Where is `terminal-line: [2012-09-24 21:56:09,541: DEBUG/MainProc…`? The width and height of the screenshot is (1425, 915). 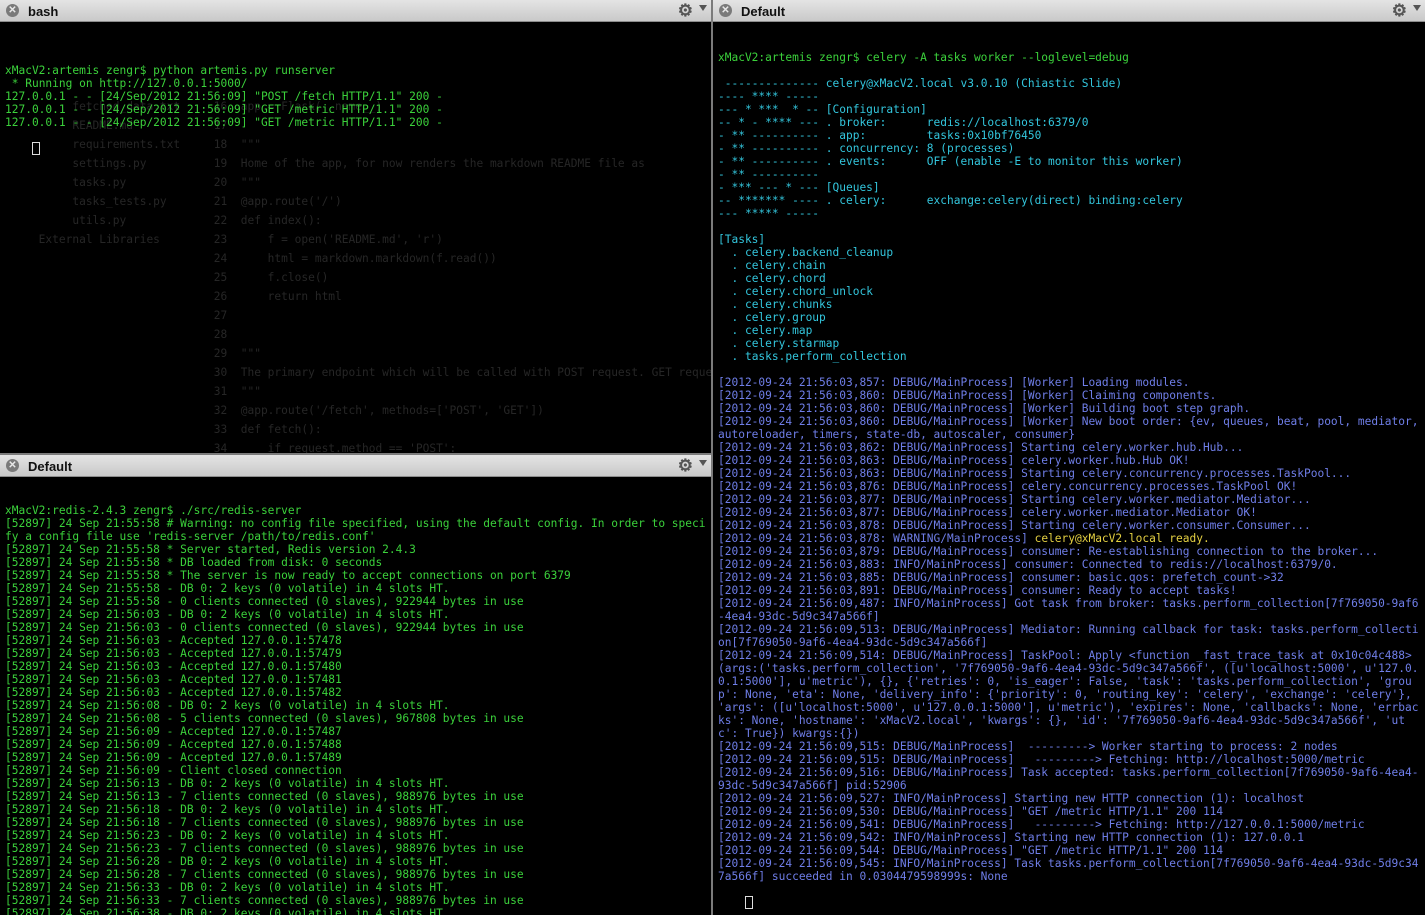
terminal-line: [2012-09-24 21:56:09,541: DEBUG/MainProc… is located at coordinates (1041, 824).